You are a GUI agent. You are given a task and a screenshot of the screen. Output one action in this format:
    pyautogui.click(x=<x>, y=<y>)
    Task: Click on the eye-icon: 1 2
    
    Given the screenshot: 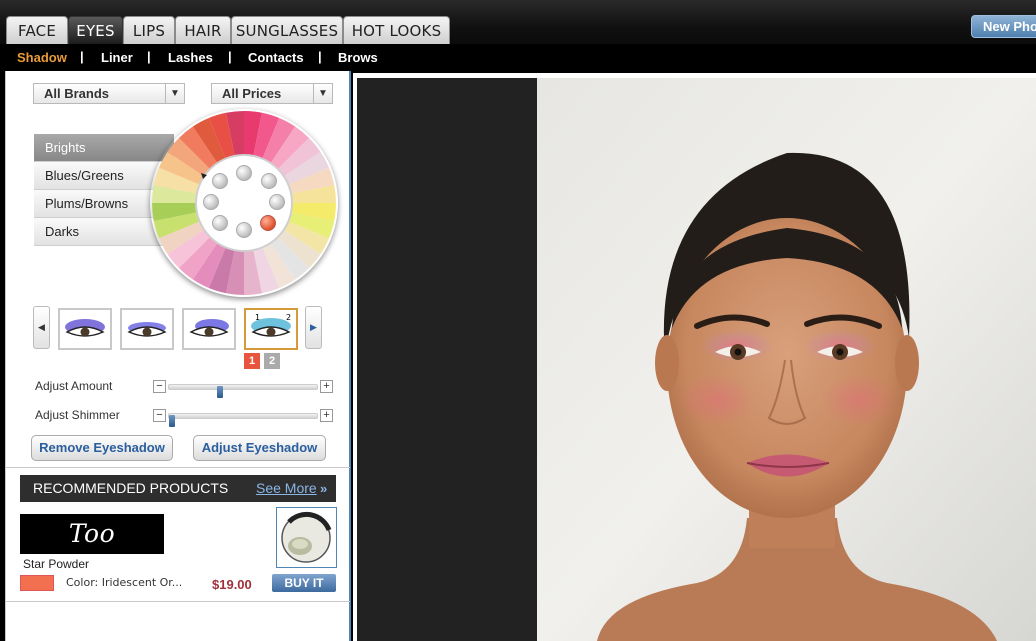 What is the action you would take?
    pyautogui.click(x=271, y=325)
    